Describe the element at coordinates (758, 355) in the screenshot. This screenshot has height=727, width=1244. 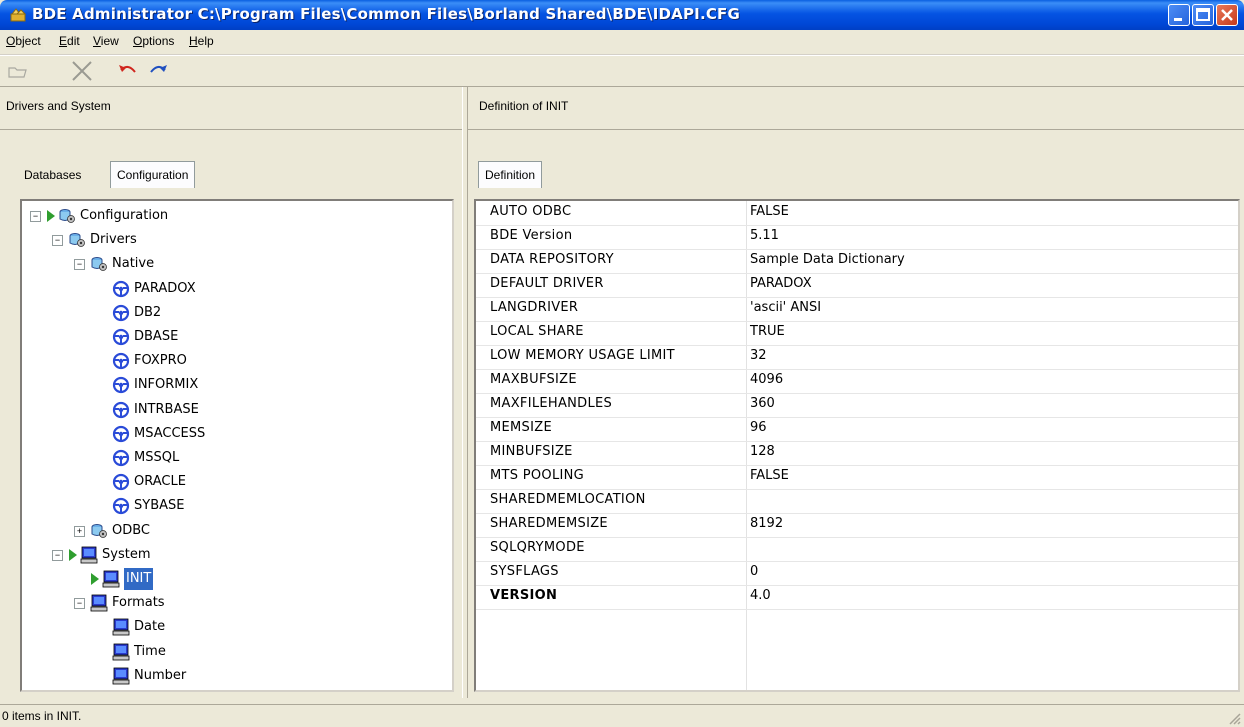
I see `parameter-value: 32` at that location.